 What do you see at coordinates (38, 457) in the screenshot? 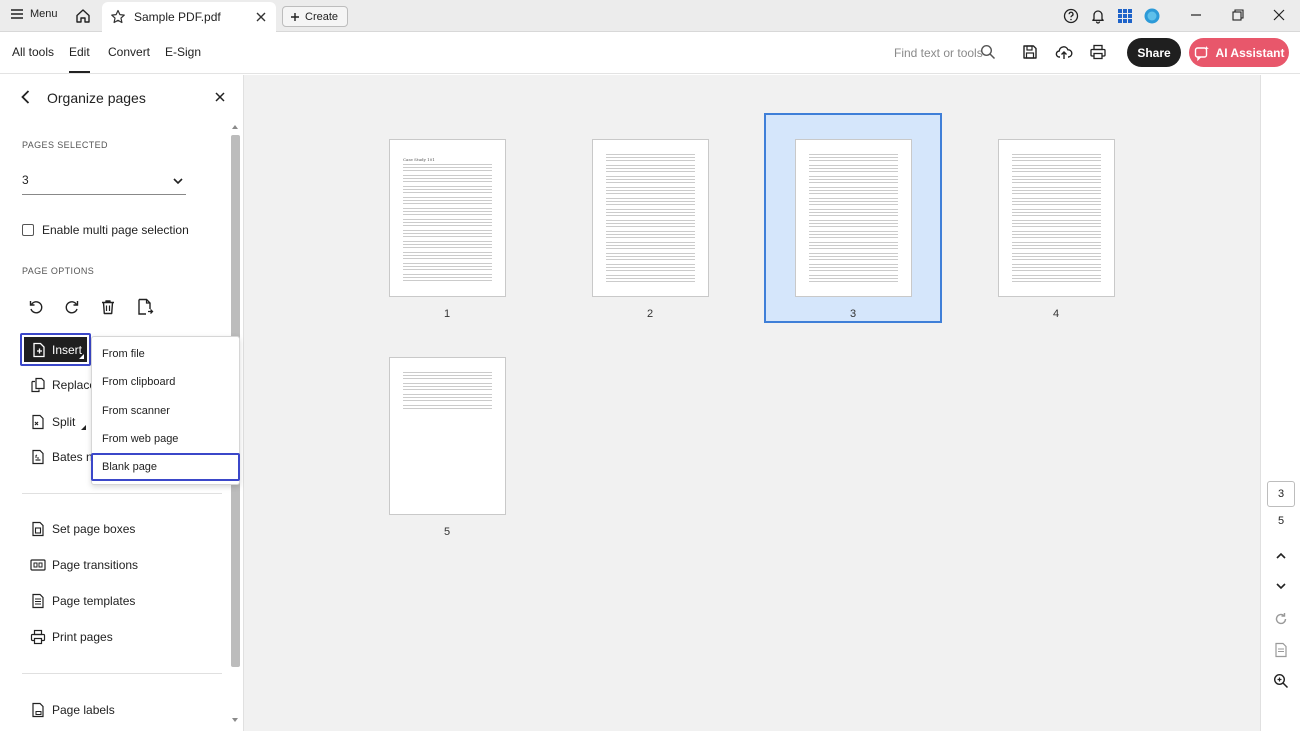
I see `bates-numbering-icon` at bounding box center [38, 457].